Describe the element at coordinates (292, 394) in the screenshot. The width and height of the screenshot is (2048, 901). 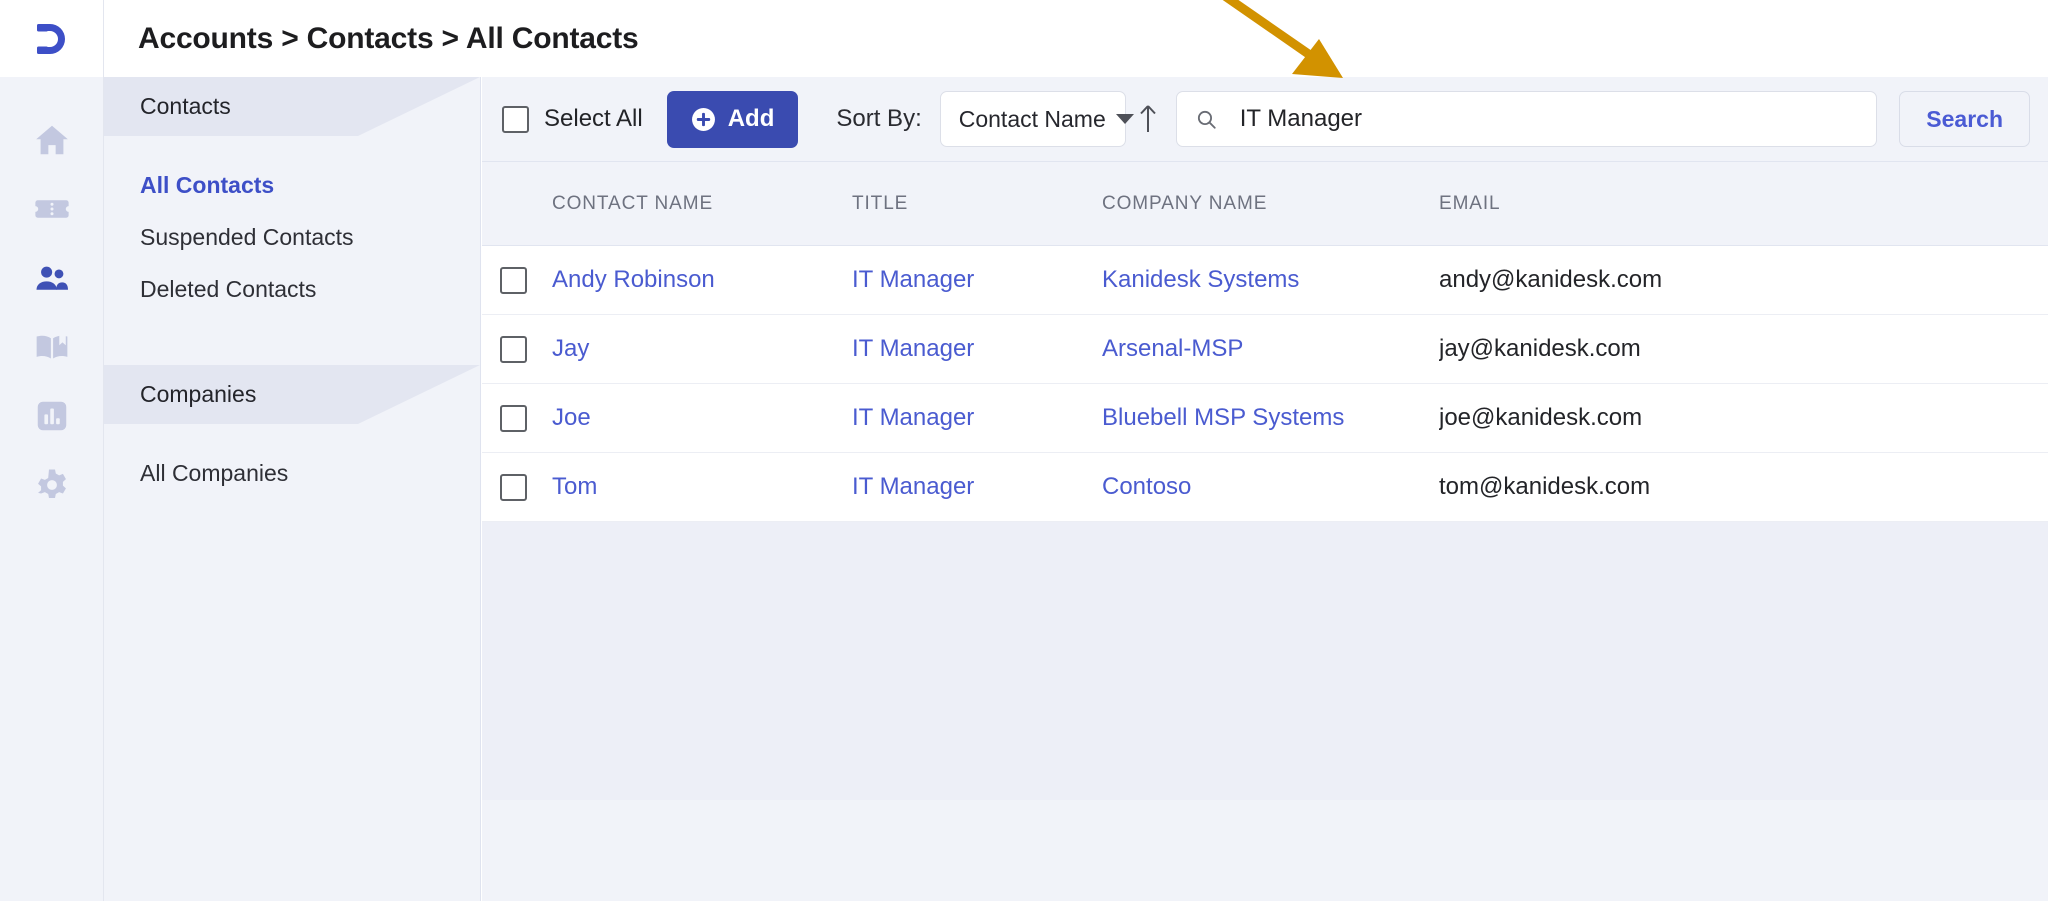
I see `nav-section-companies-header: Companies` at that location.